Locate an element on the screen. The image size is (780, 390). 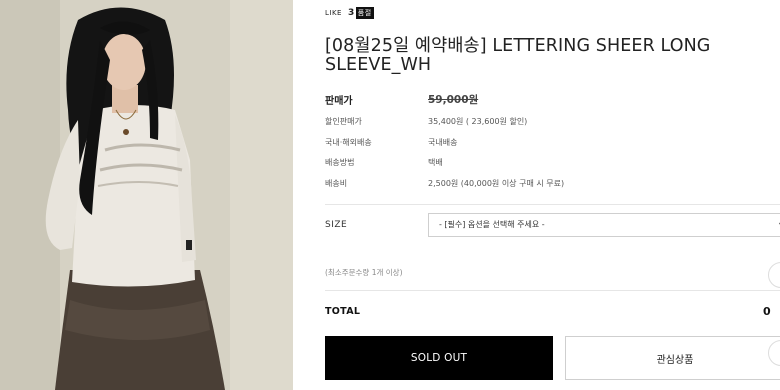
soldout-badge: 품절 is located at coordinates (364, 13).